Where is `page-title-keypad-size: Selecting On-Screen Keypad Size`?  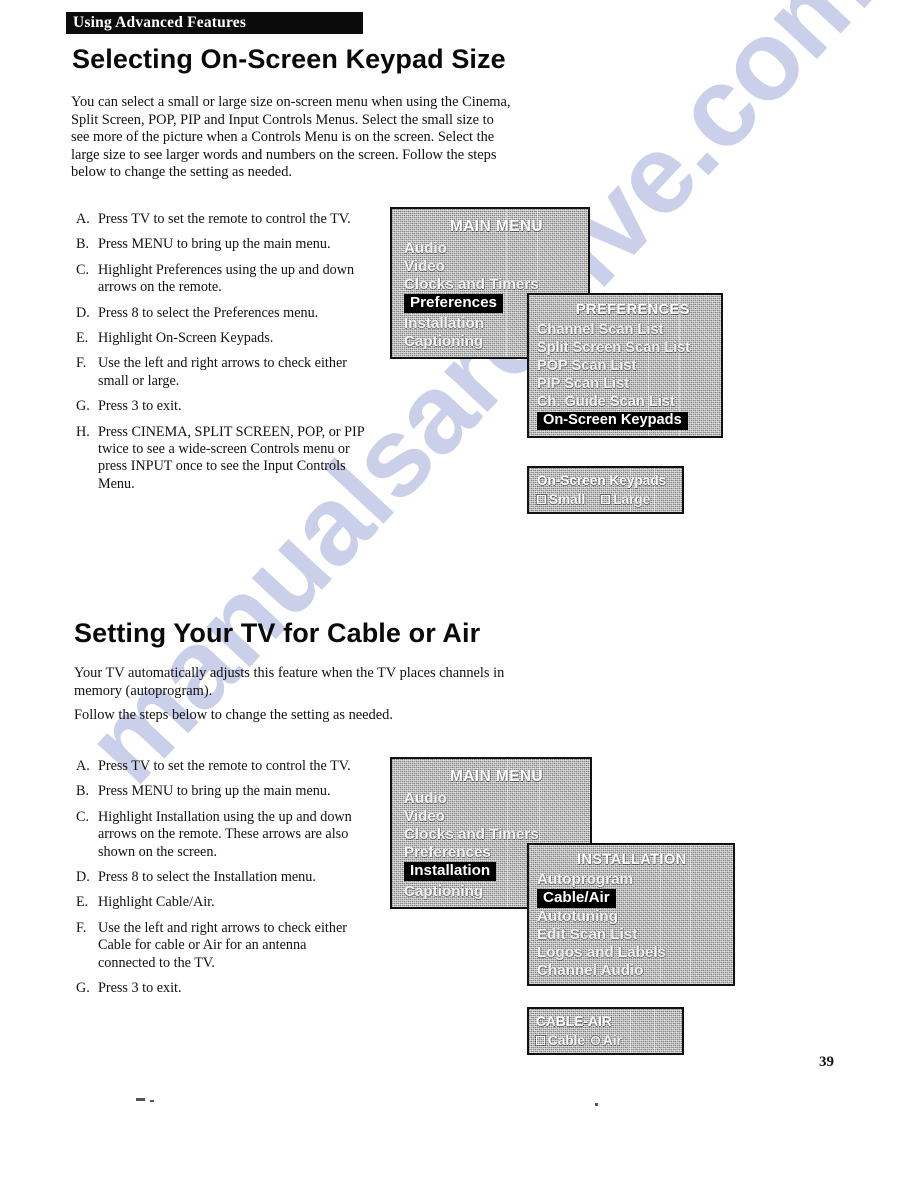 page-title-keypad-size: Selecting On-Screen Keypad Size is located at coordinates (289, 59).